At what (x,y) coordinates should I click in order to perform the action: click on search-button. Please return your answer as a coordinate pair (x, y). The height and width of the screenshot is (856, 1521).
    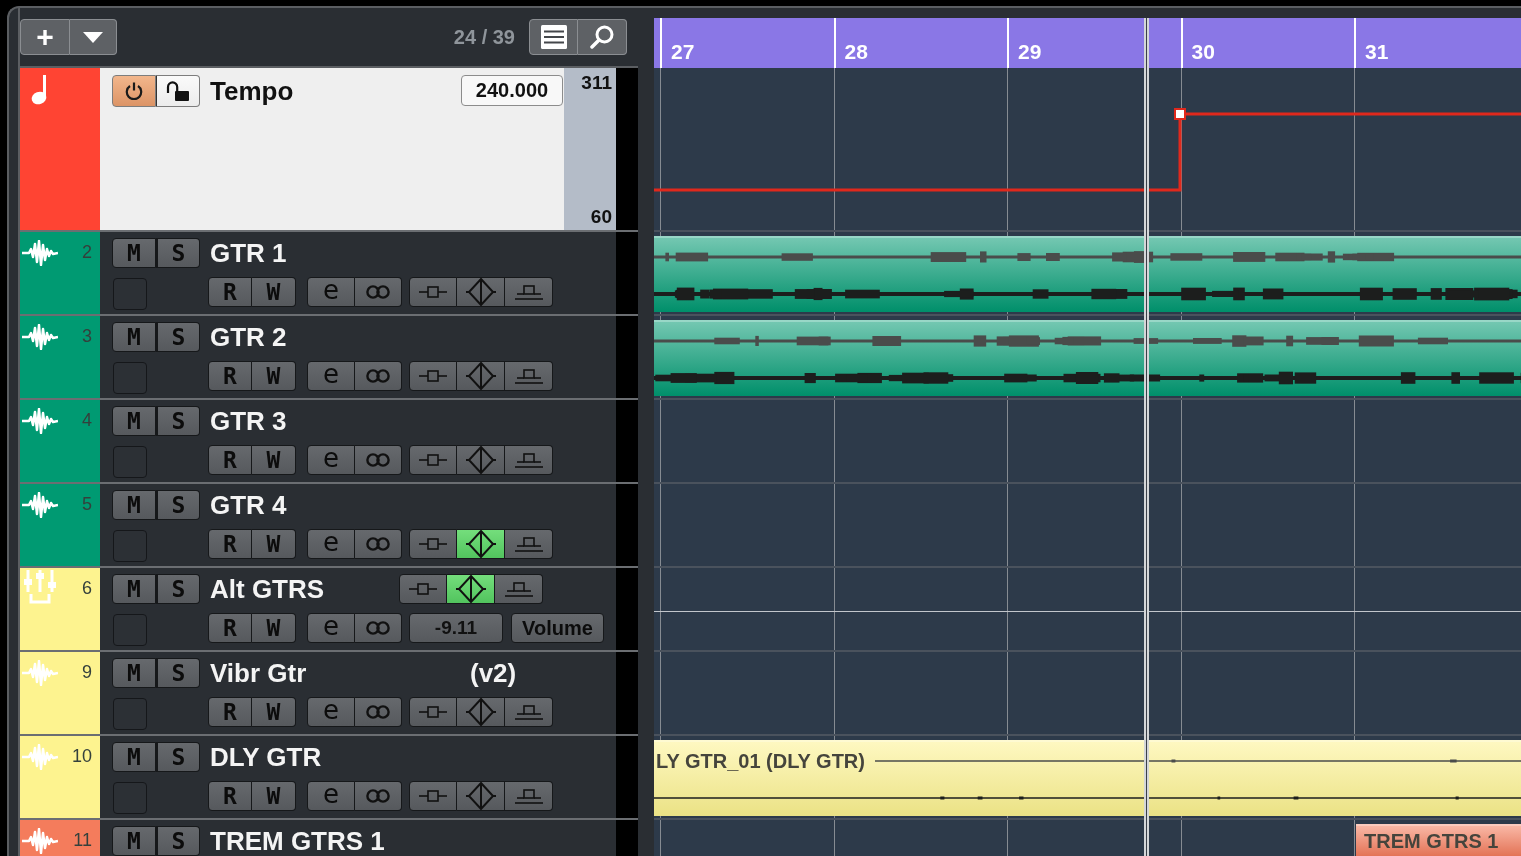
    Looking at the image, I should click on (602, 37).